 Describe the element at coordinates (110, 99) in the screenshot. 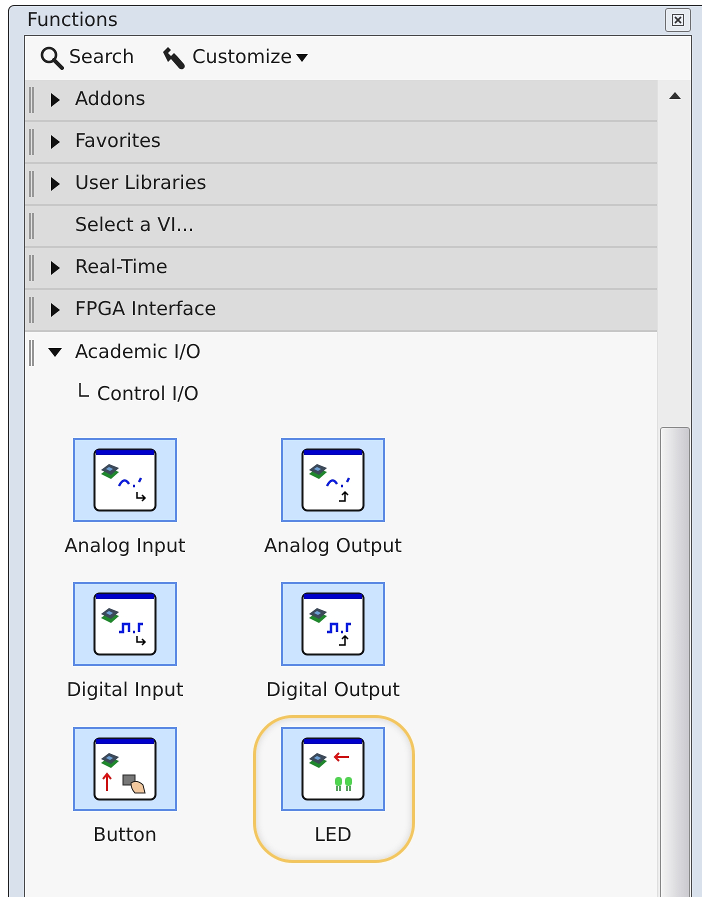

I see `category-label: Addons` at that location.